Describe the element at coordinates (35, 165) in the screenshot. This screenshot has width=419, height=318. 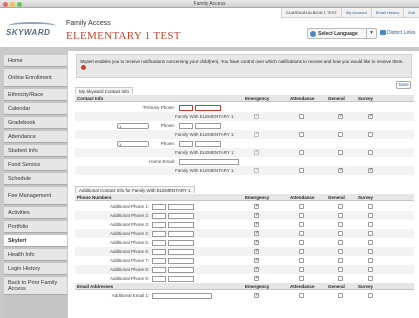
I see `sidebar-item-food-service: Food Service` at that location.